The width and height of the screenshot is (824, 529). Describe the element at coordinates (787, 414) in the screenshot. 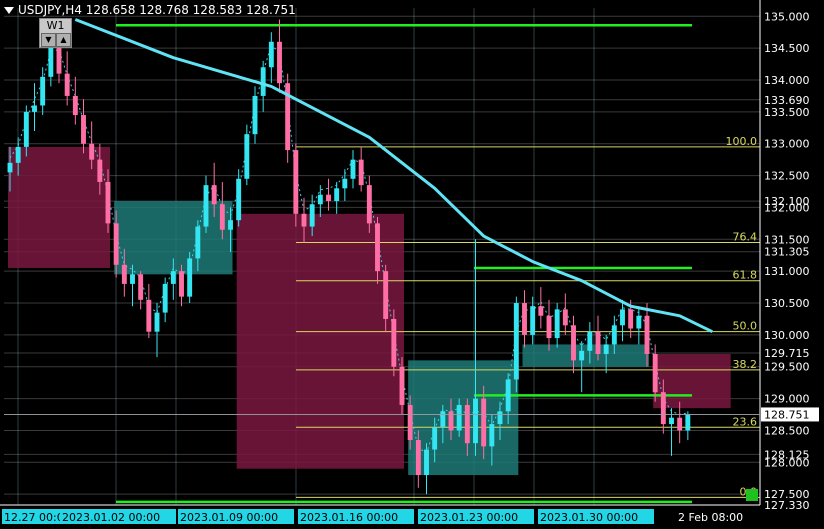

I see `price-tick-label: 128.751` at that location.